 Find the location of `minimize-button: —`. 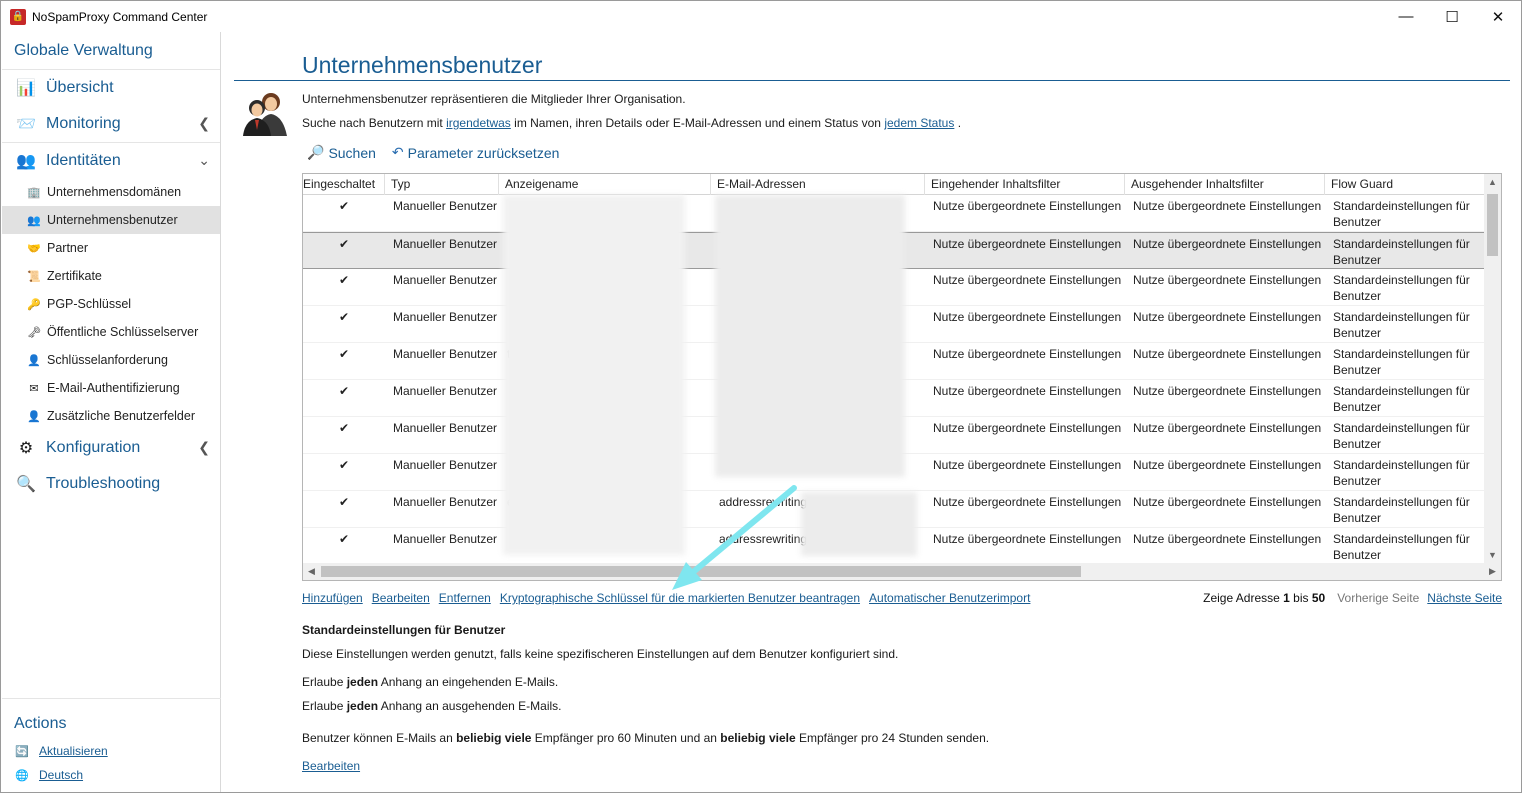

minimize-button: — is located at coordinates (1406, 16).